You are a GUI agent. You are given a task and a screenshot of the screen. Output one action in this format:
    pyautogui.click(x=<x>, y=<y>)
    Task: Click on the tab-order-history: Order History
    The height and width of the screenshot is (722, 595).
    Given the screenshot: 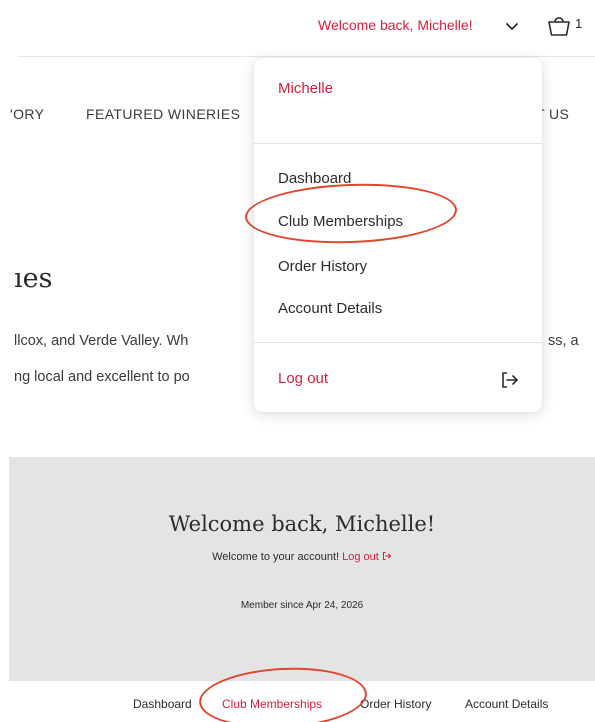 What is the action you would take?
    pyautogui.click(x=395, y=704)
    